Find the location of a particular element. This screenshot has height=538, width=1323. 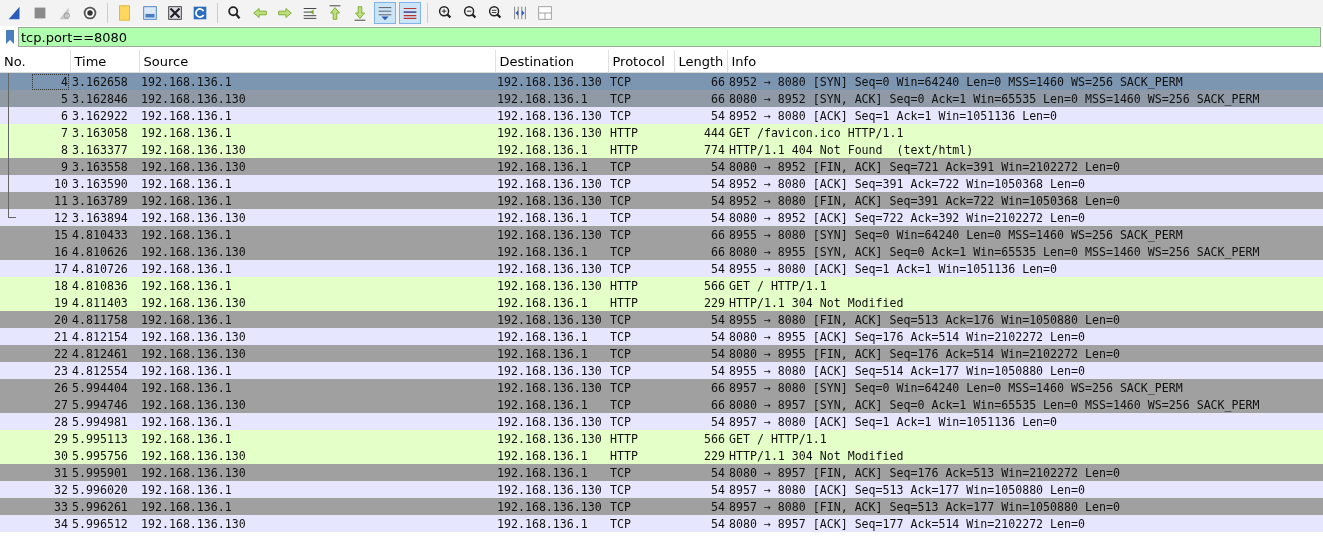

display-filter-field: tcp.port==8080 is located at coordinates (669, 37).